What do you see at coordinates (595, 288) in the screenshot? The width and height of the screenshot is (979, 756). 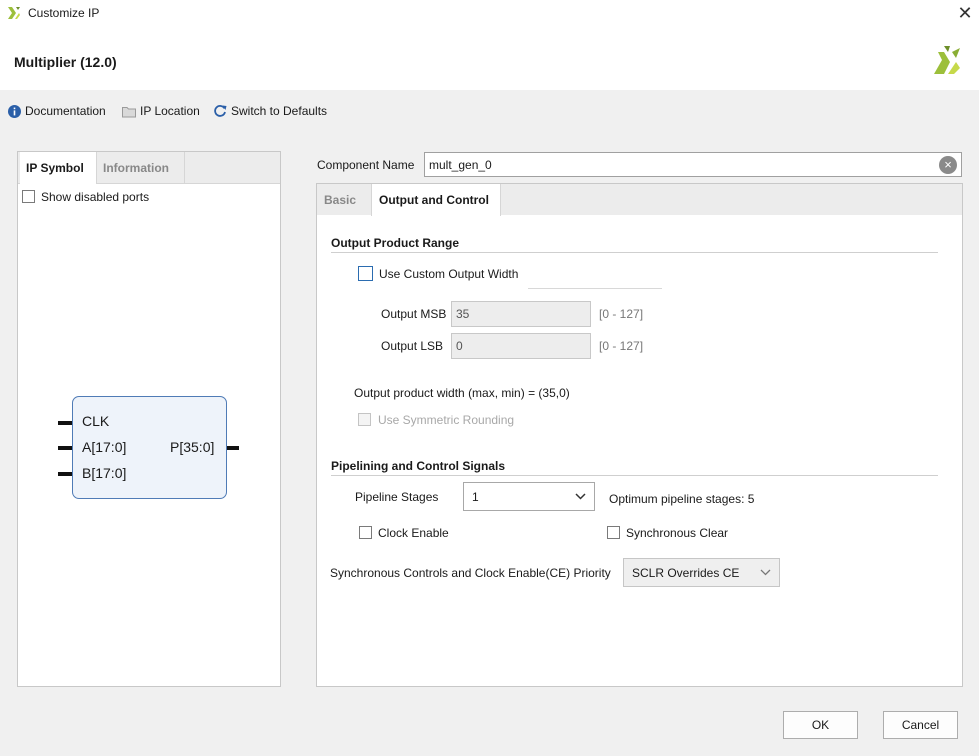 I see `group-divider` at bounding box center [595, 288].